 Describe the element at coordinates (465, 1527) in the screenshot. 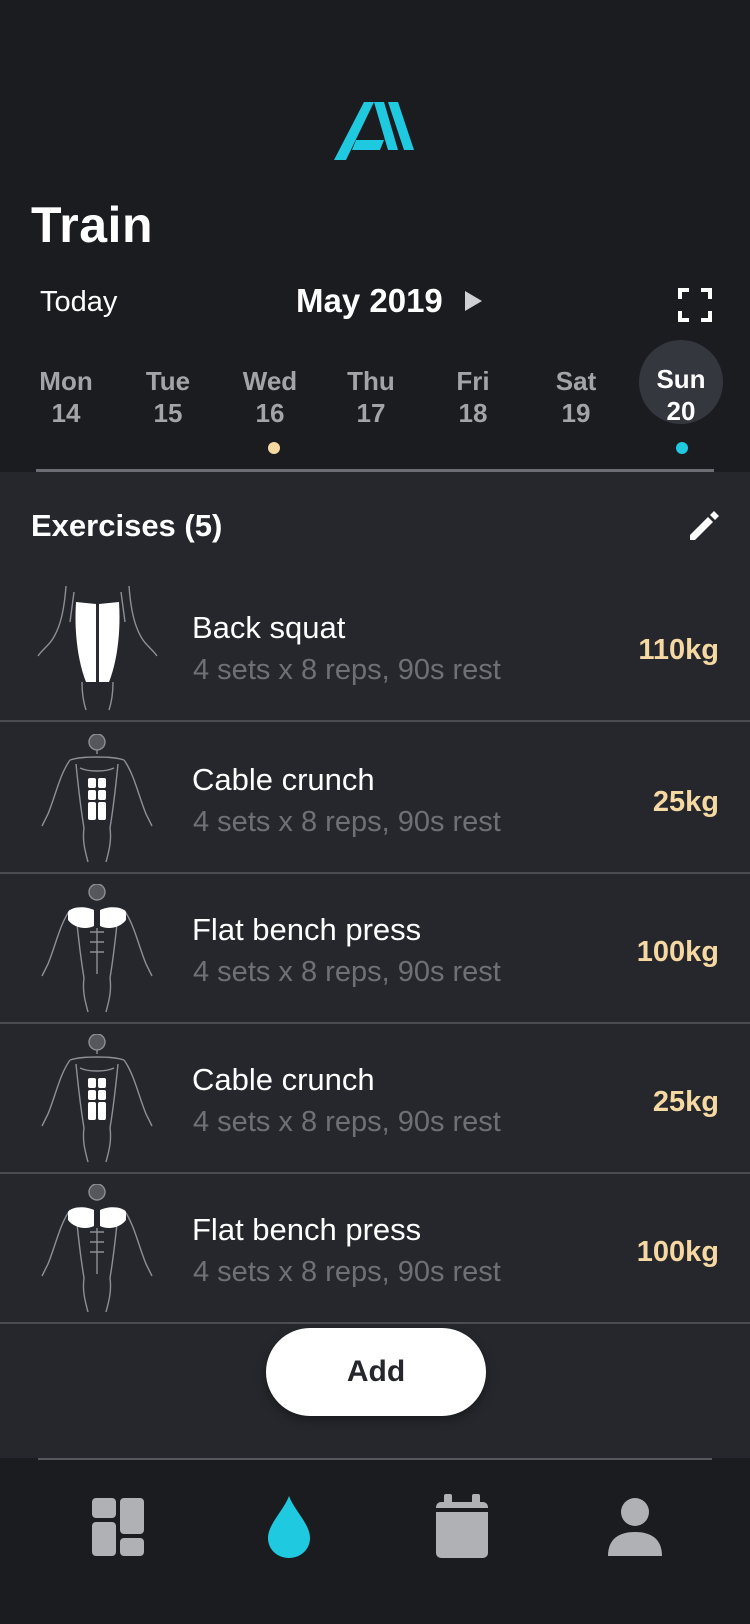

I see `calendar-icon` at that location.